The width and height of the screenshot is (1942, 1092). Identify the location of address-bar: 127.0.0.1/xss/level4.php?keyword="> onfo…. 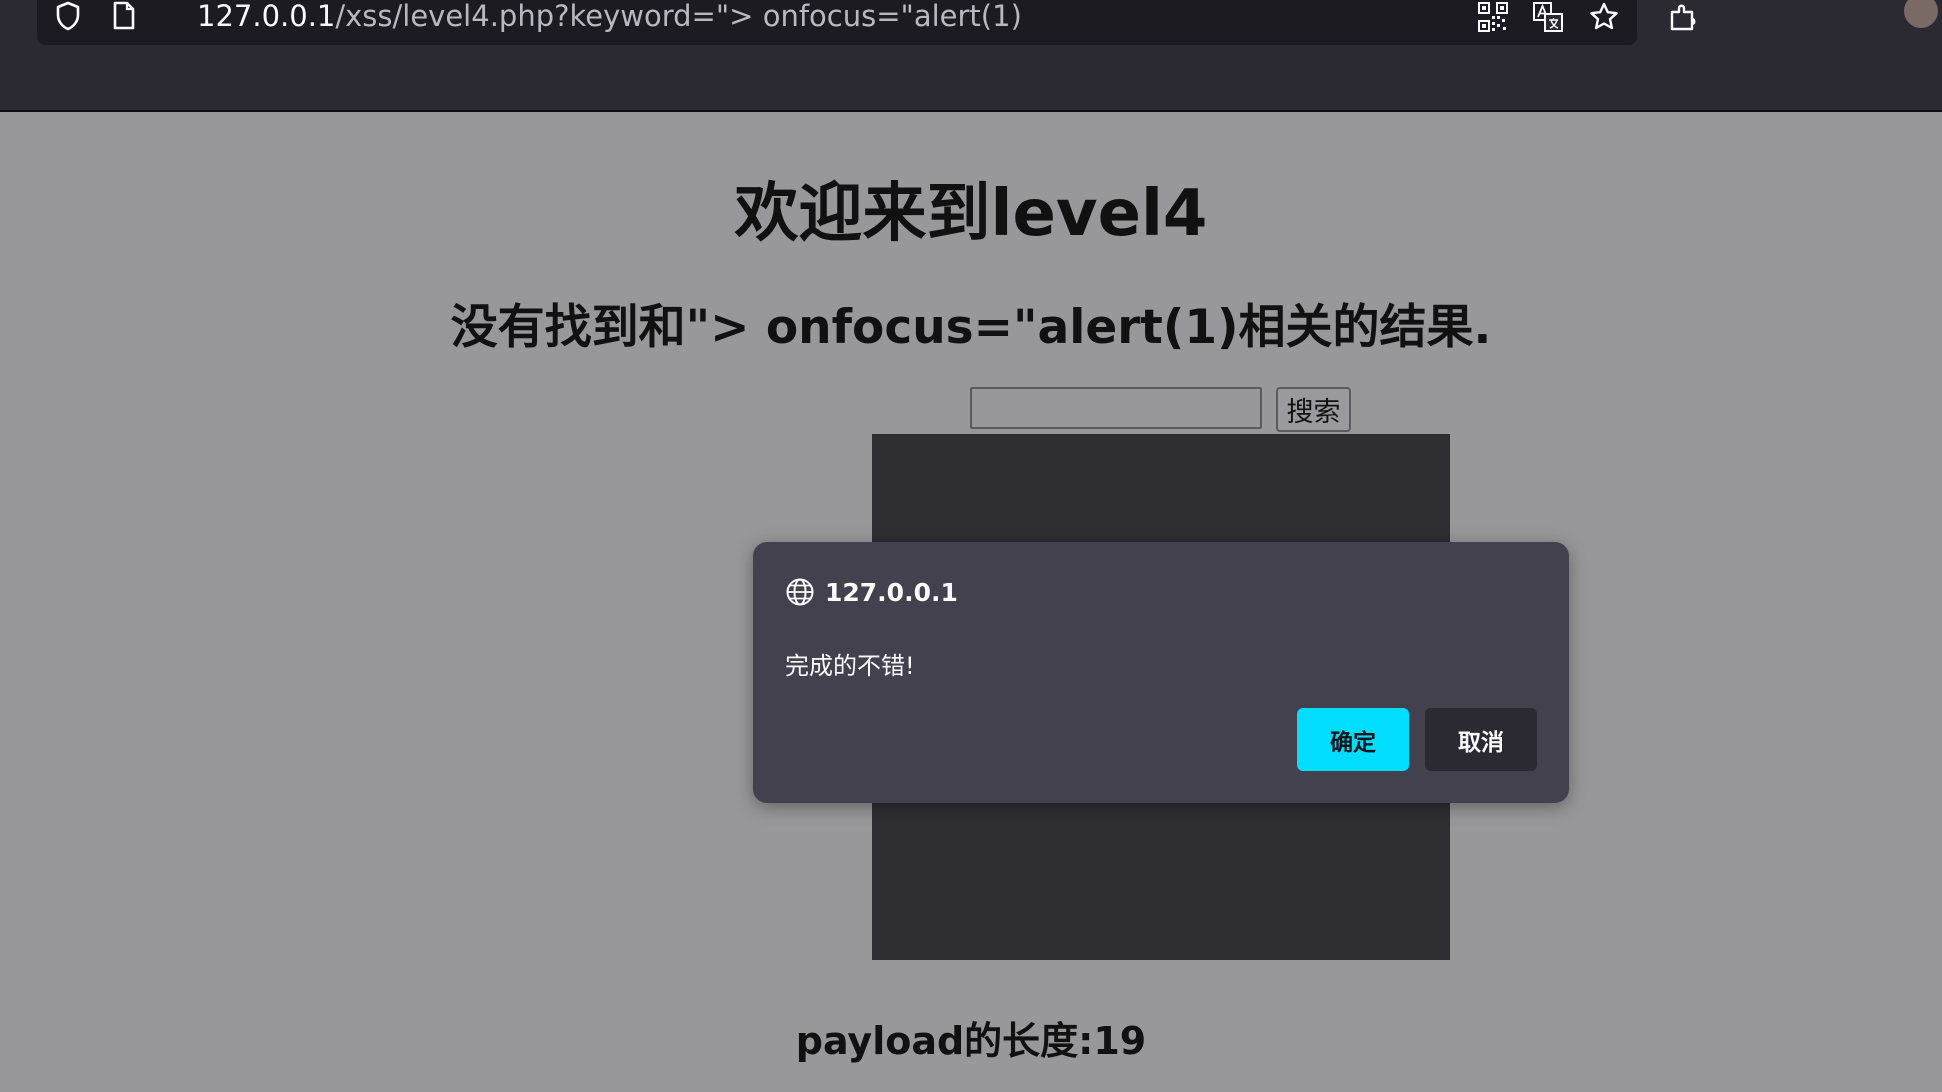
(837, 22).